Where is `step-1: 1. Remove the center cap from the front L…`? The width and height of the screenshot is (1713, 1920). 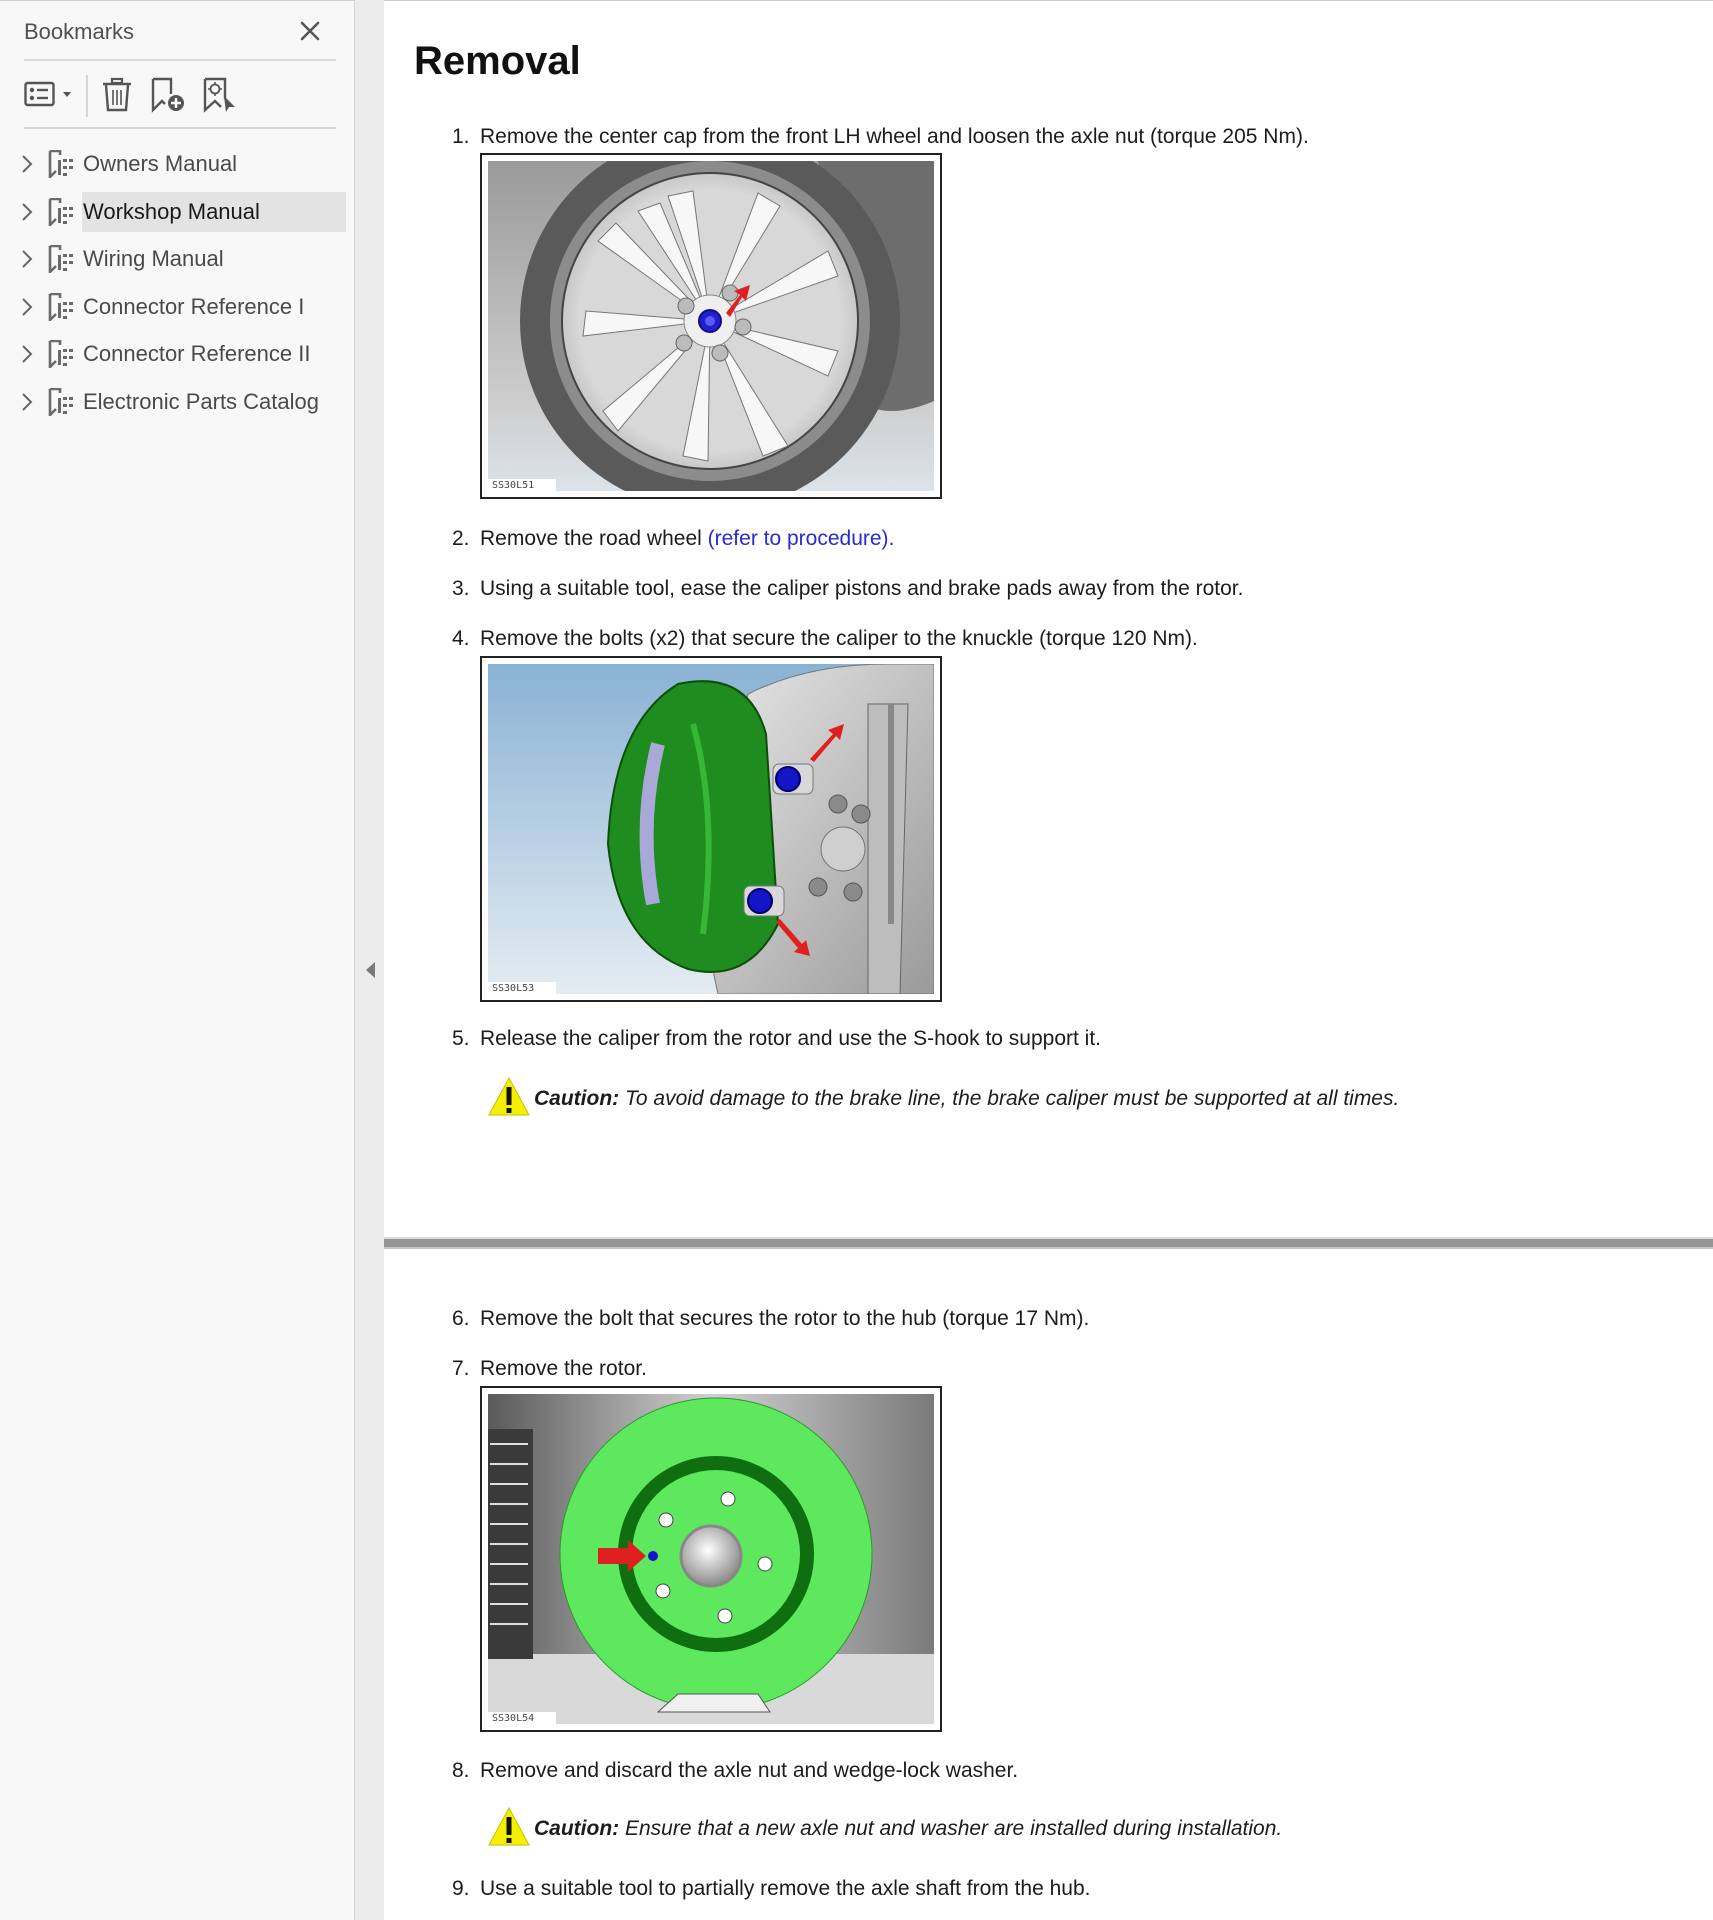 step-1: 1. Remove the center cap from the front L… is located at coordinates (880, 137).